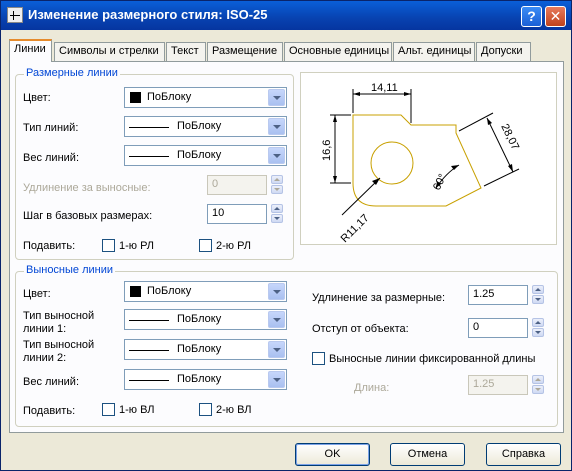 This screenshot has height=471, width=572. Describe the element at coordinates (199, 379) in the screenshot. I see `ext-lineweight-value: ПоБлоку` at that location.